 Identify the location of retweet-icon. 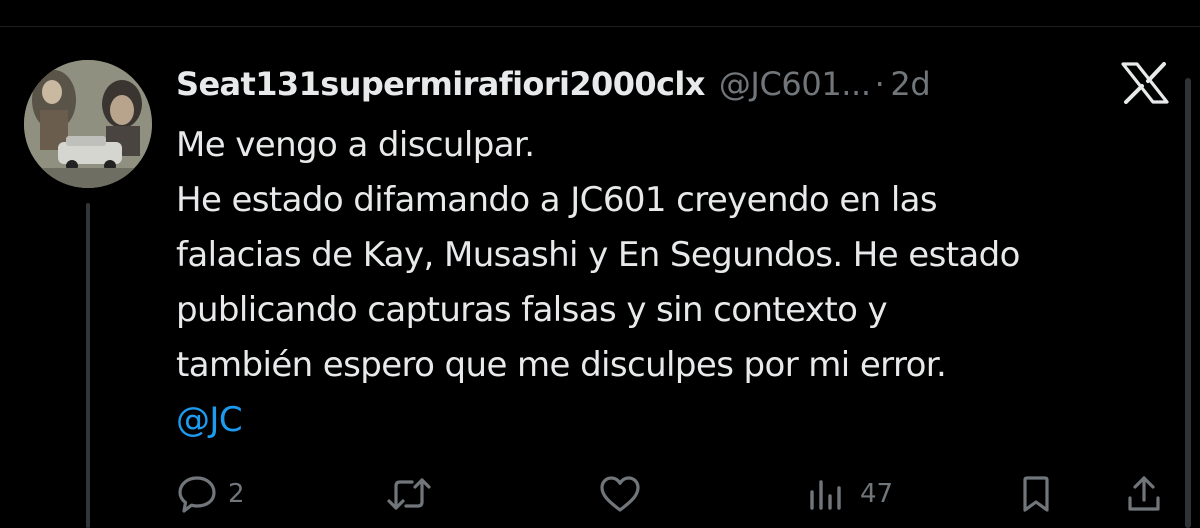
(409, 494).